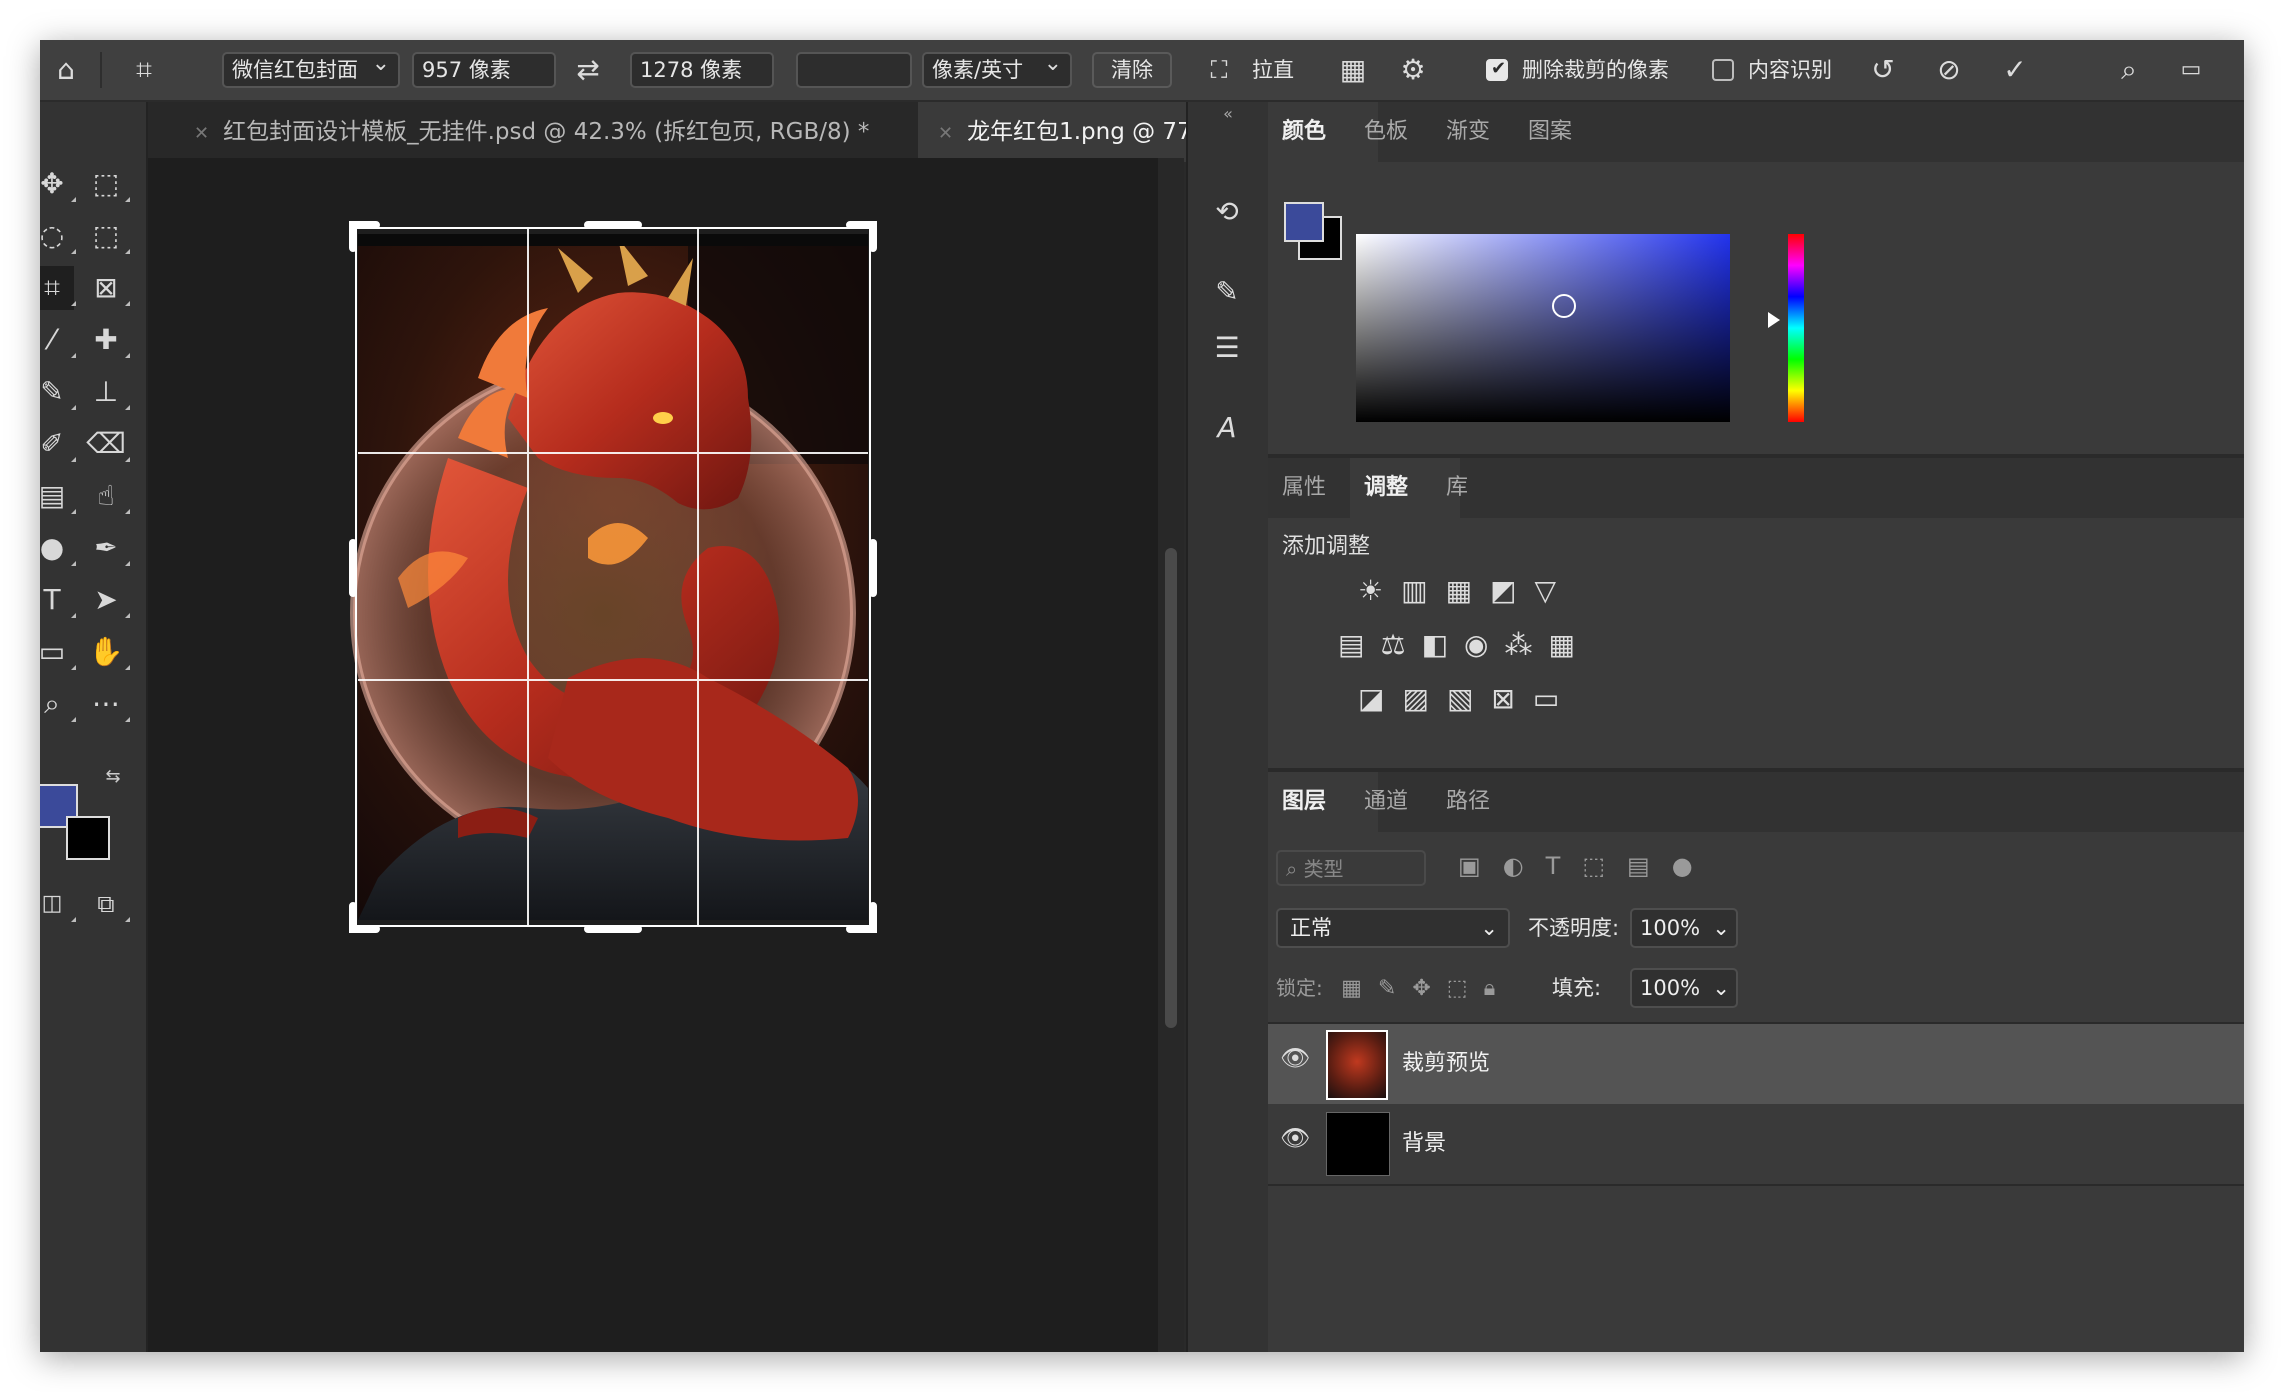 The image size is (2284, 1392). Describe the element at coordinates (107, 288) in the screenshot. I see `frame-tool-icon: ⊠` at that location.